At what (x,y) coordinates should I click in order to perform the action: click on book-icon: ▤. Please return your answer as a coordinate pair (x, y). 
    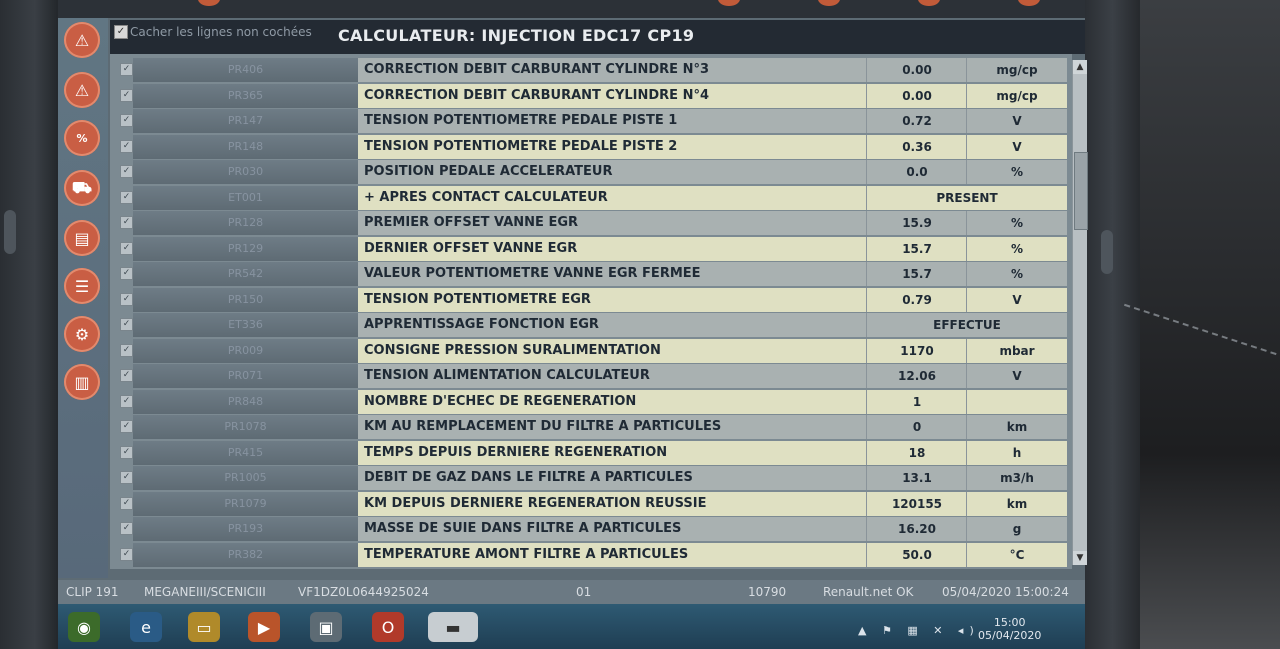
    Looking at the image, I should click on (82, 238).